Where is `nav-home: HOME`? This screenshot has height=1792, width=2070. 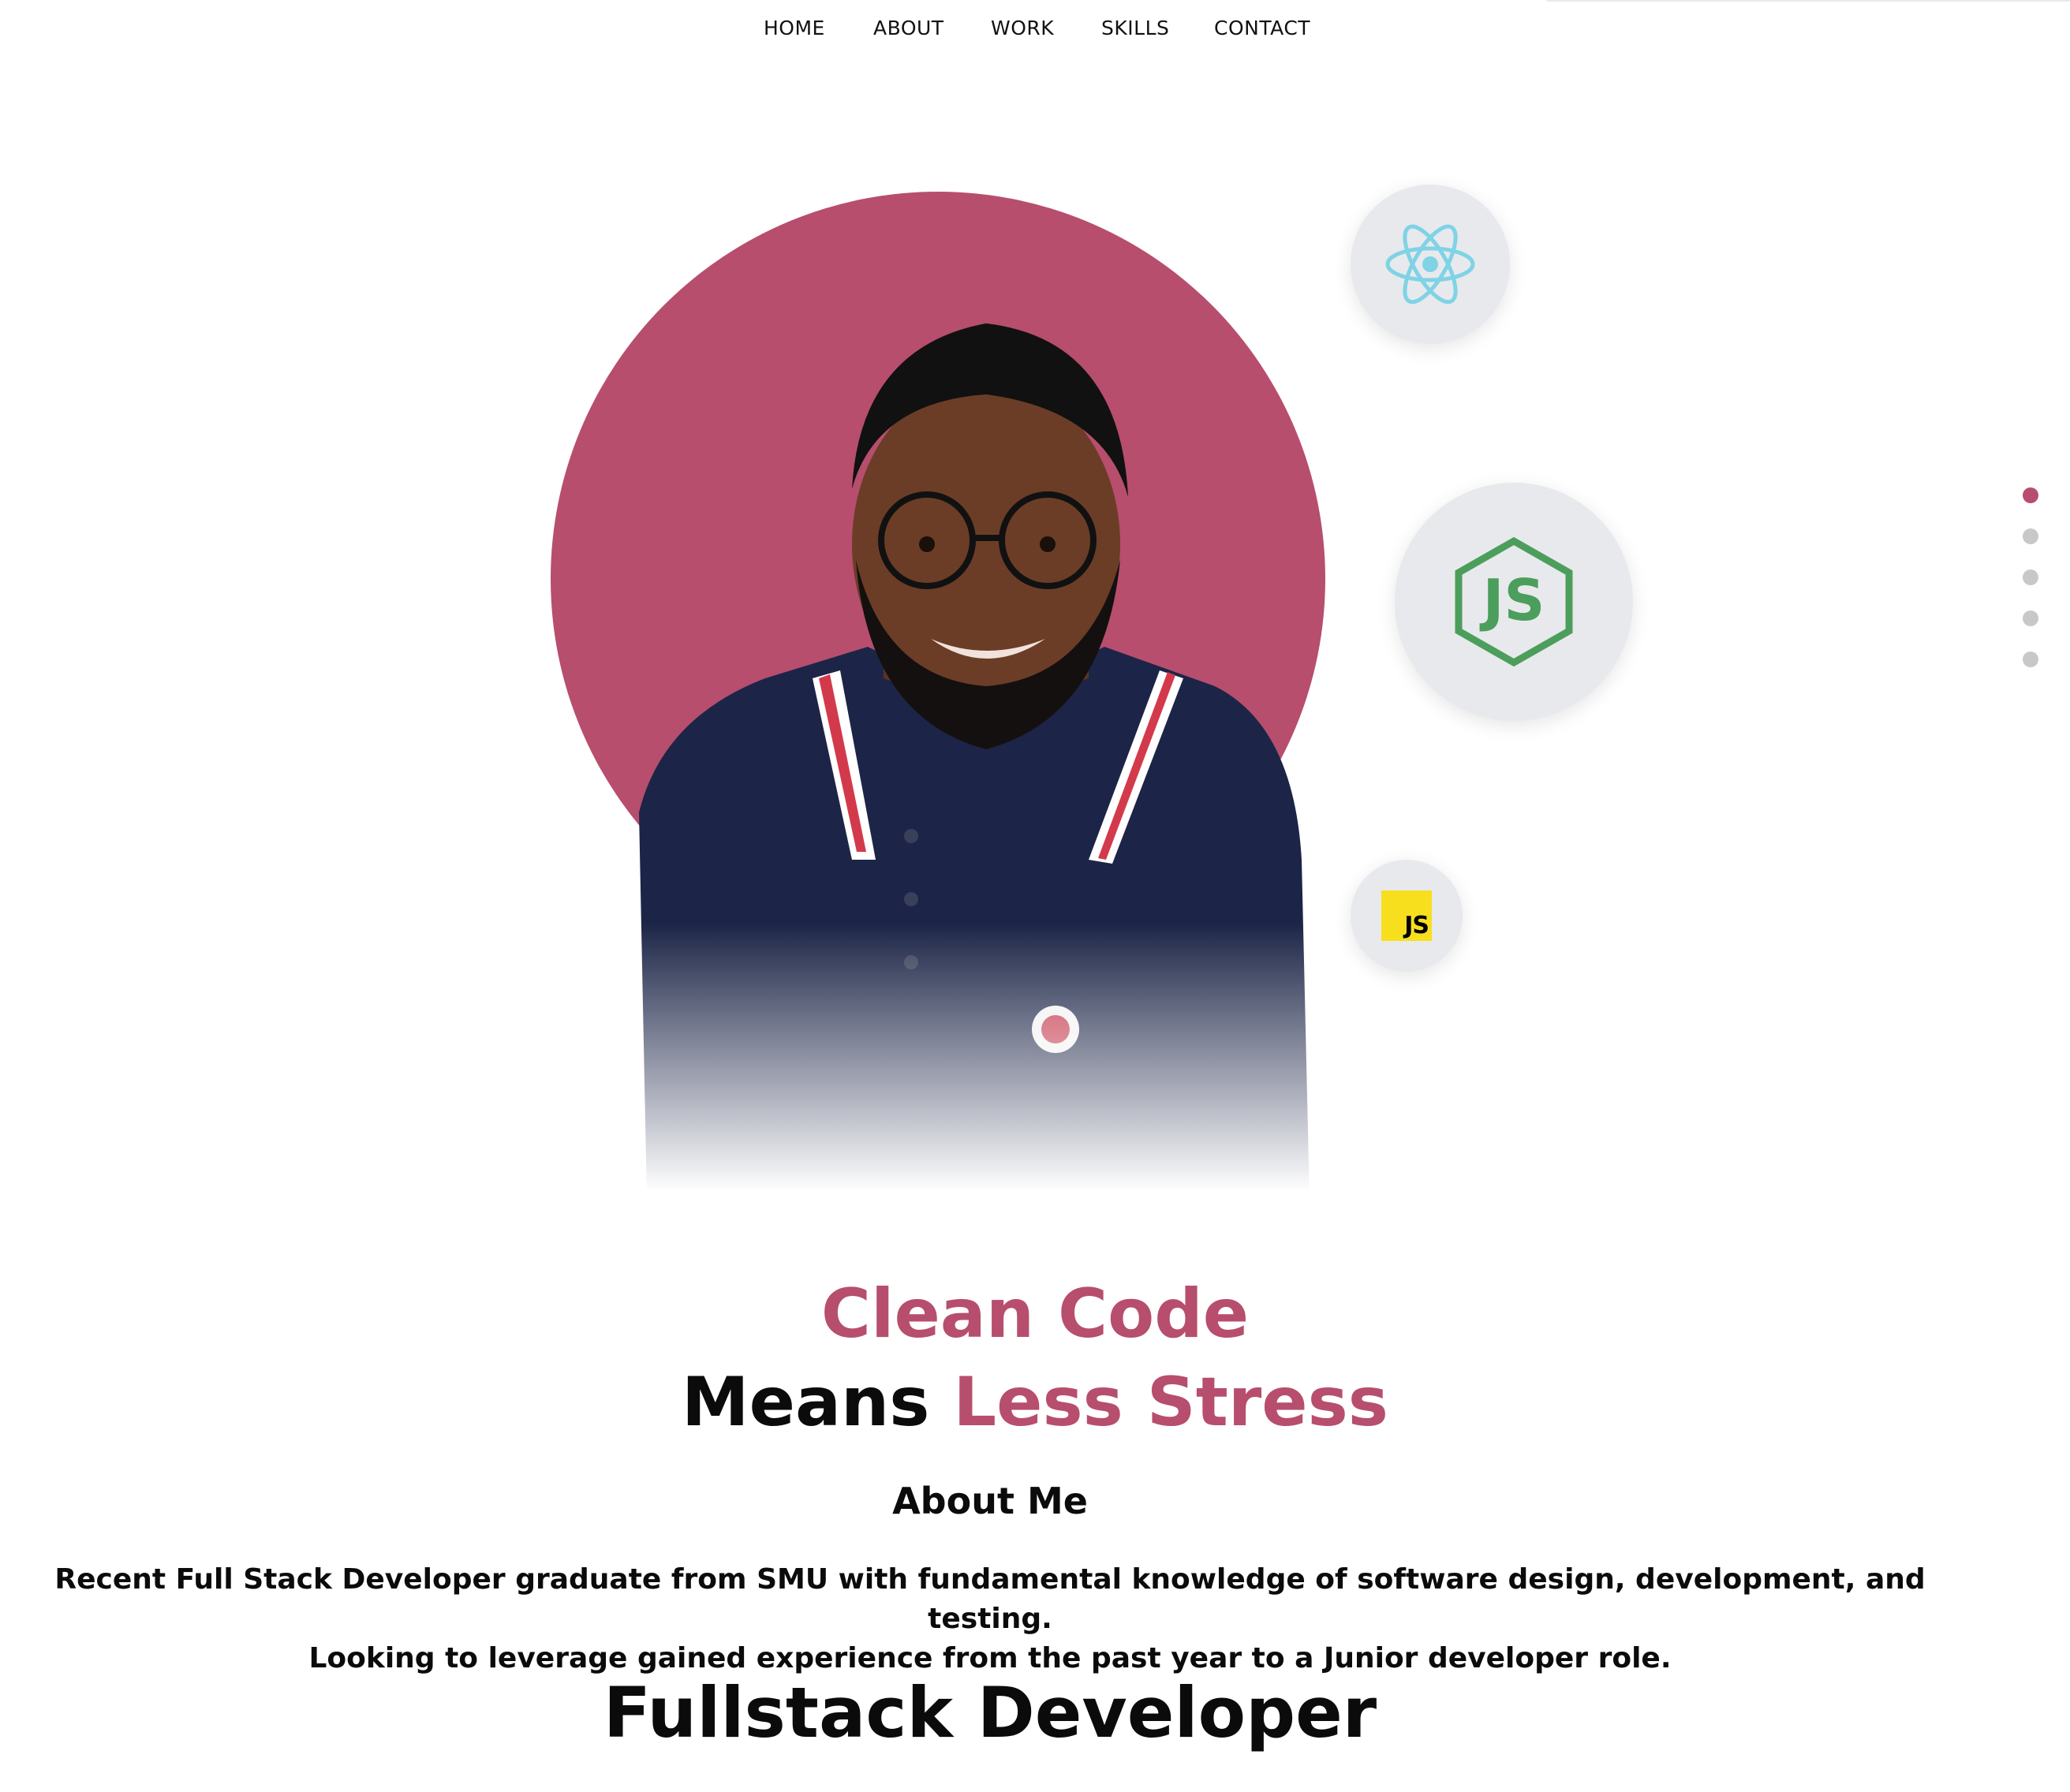 nav-home: HOME is located at coordinates (794, 28).